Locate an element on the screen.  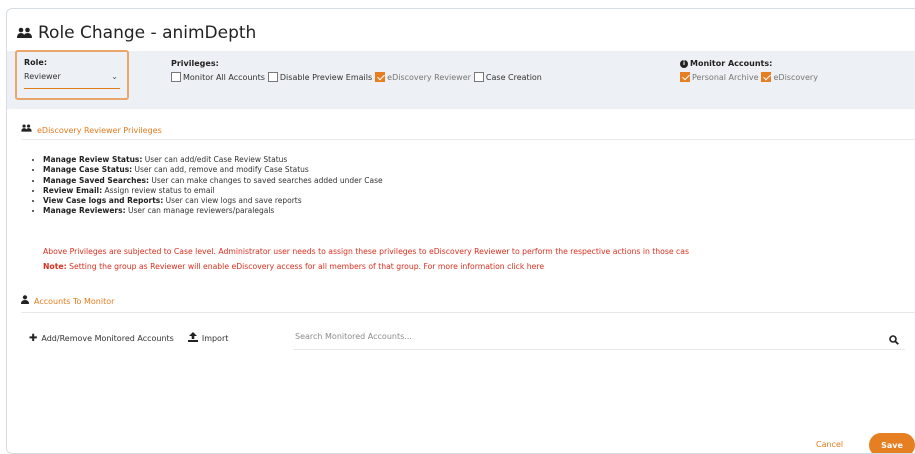
ediscovery-reviewer-checkbox is located at coordinates (380, 77).